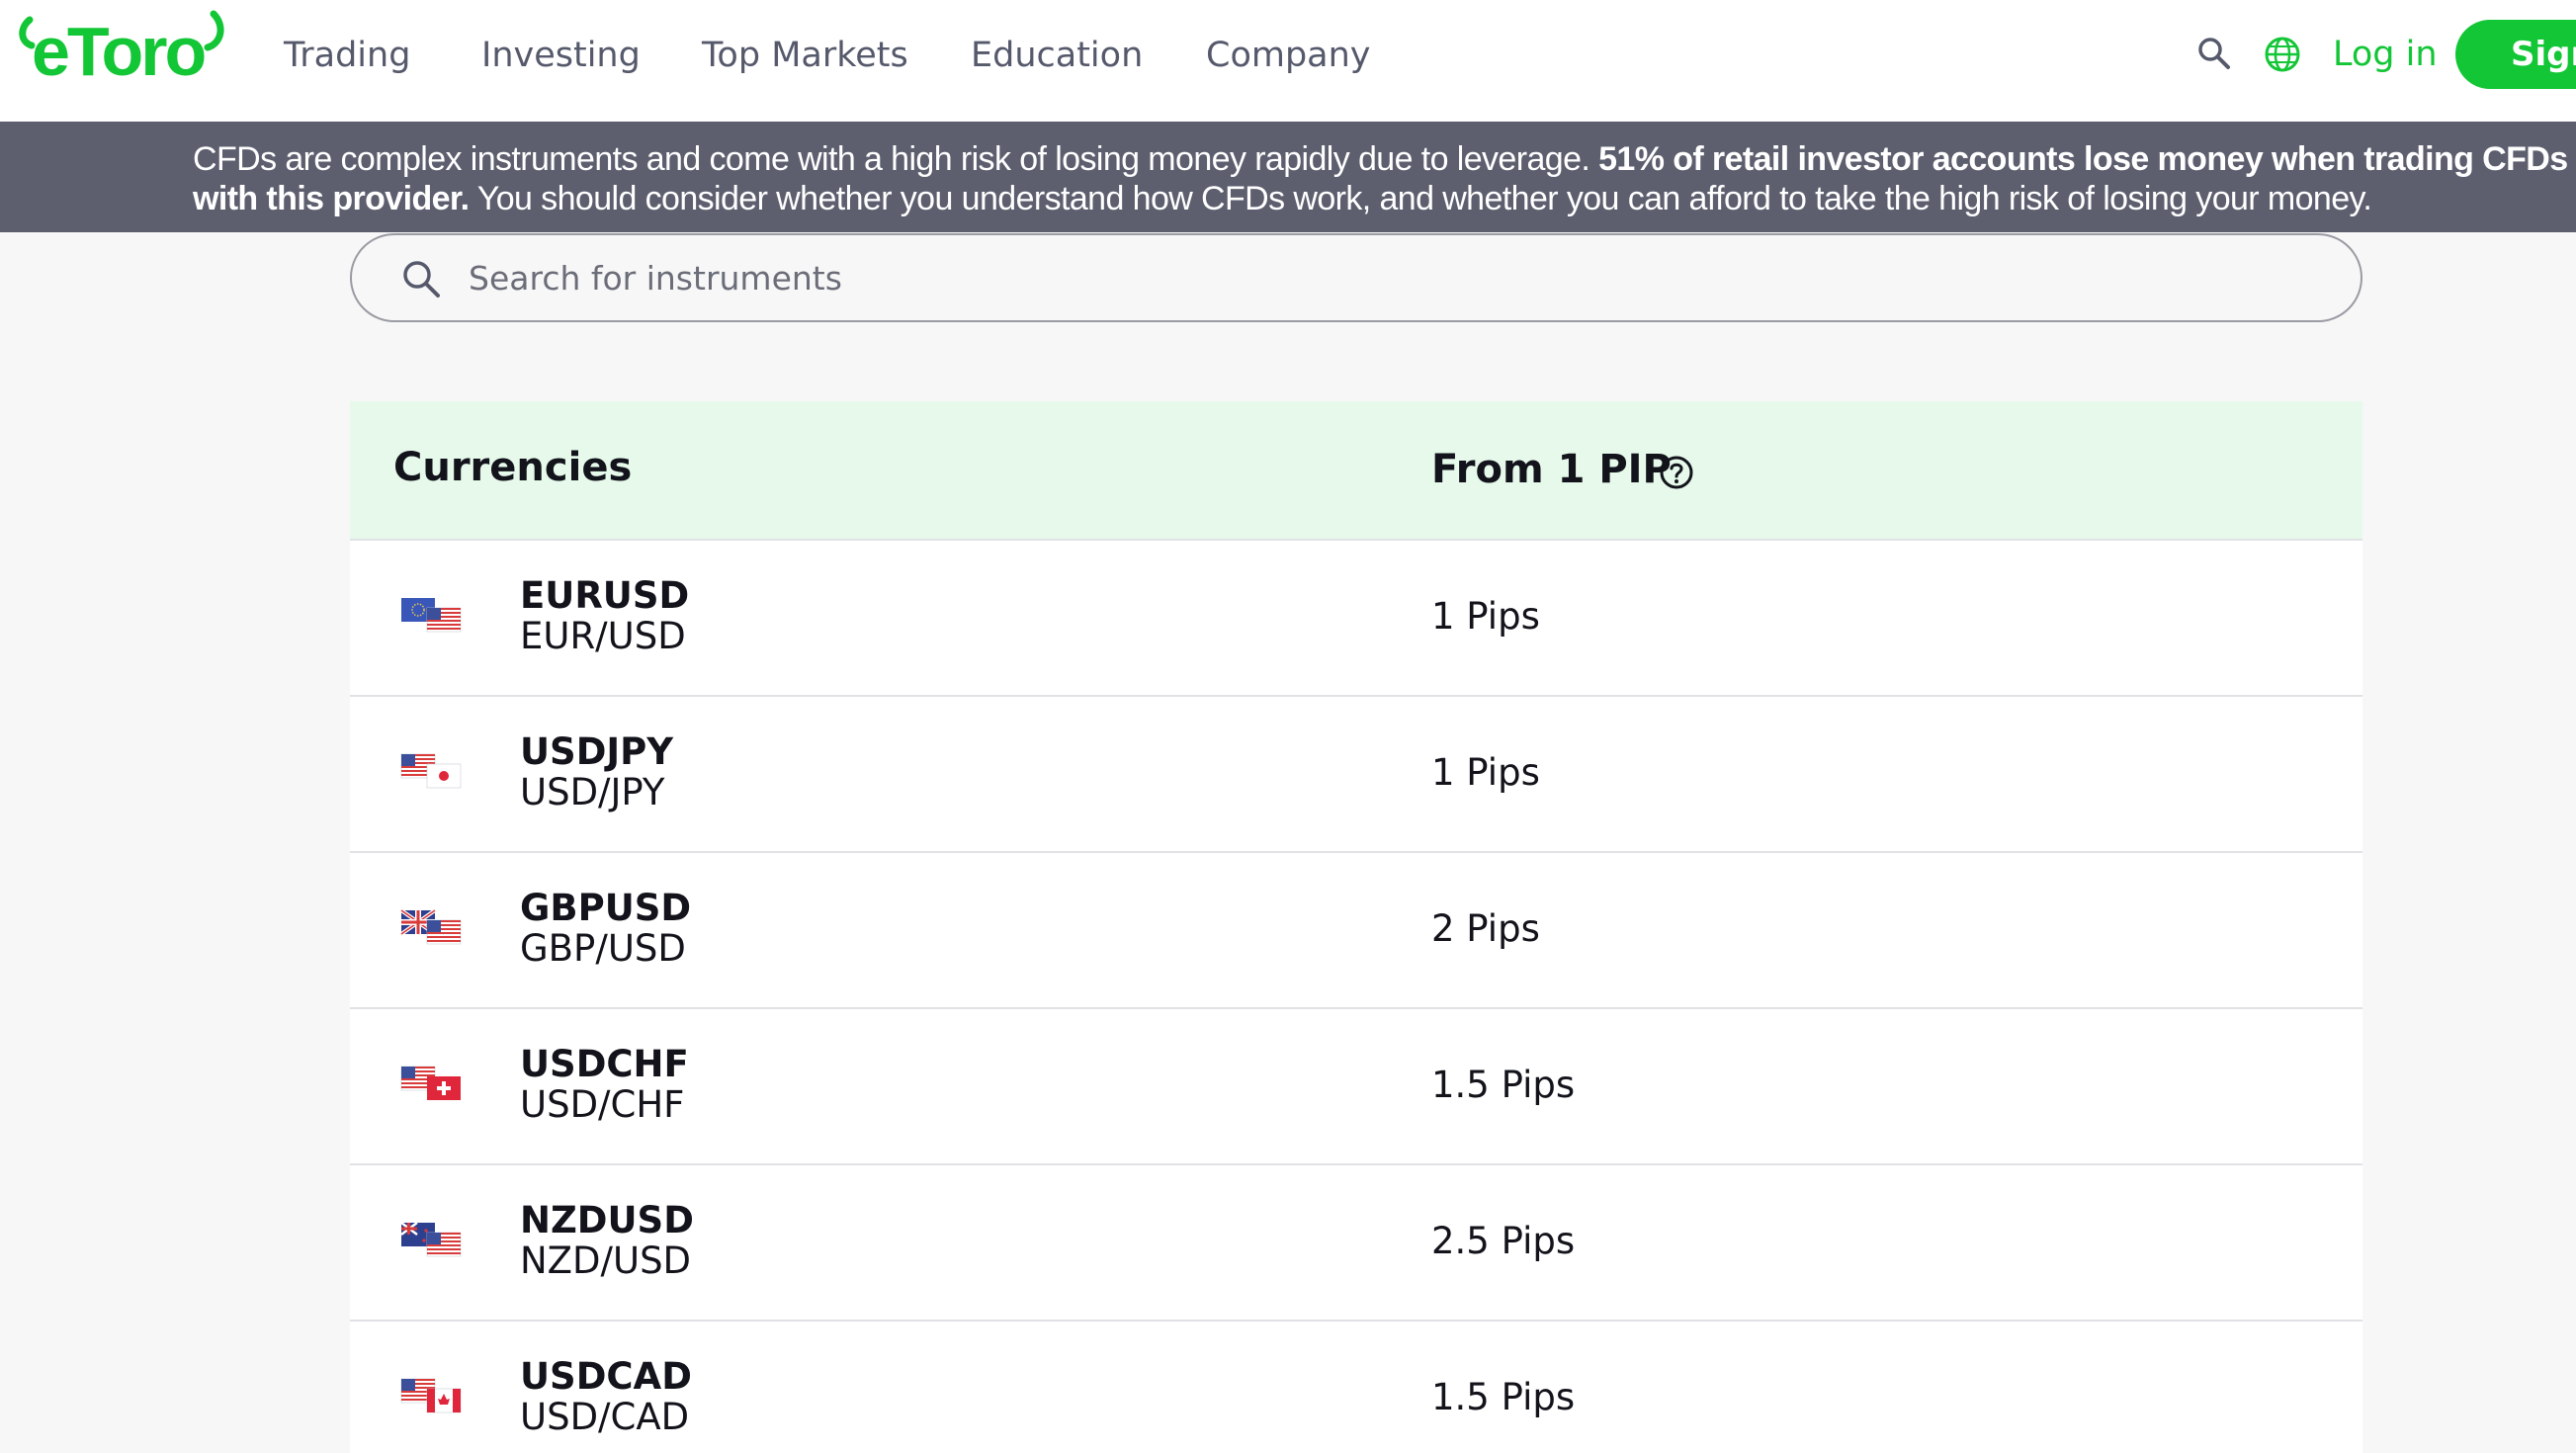  What do you see at coordinates (1356, 931) in the screenshot?
I see `table-row-gbpusd: GBPUSD GBP/USD 2 Pips` at bounding box center [1356, 931].